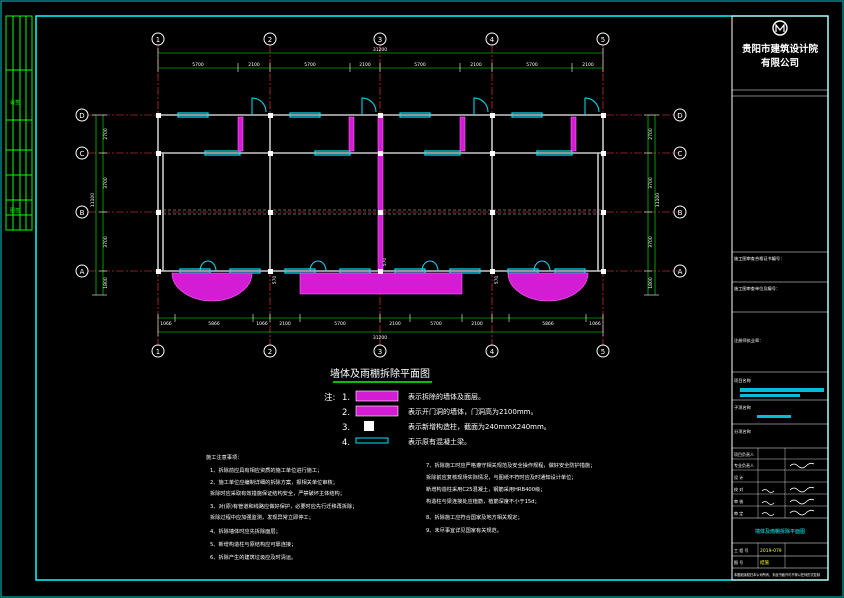  I want to click on dim-left-total: 11100, so click(93, 200).